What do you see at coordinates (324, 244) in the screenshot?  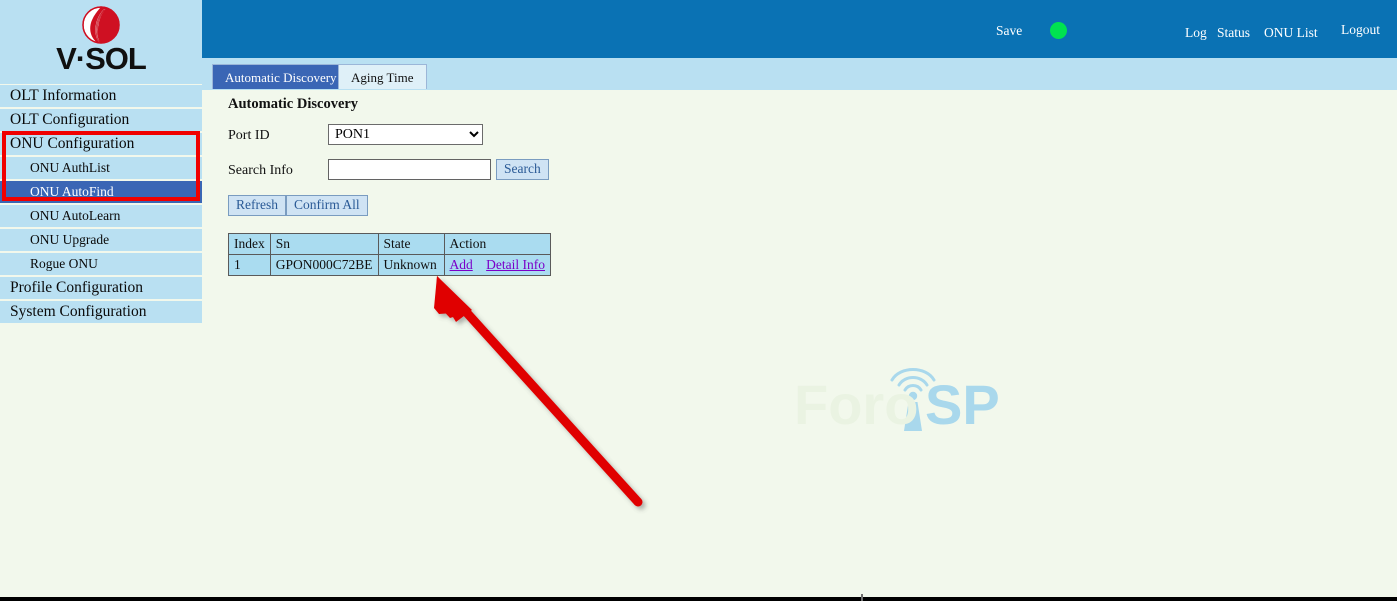 I see `column-header-sn: Sn` at bounding box center [324, 244].